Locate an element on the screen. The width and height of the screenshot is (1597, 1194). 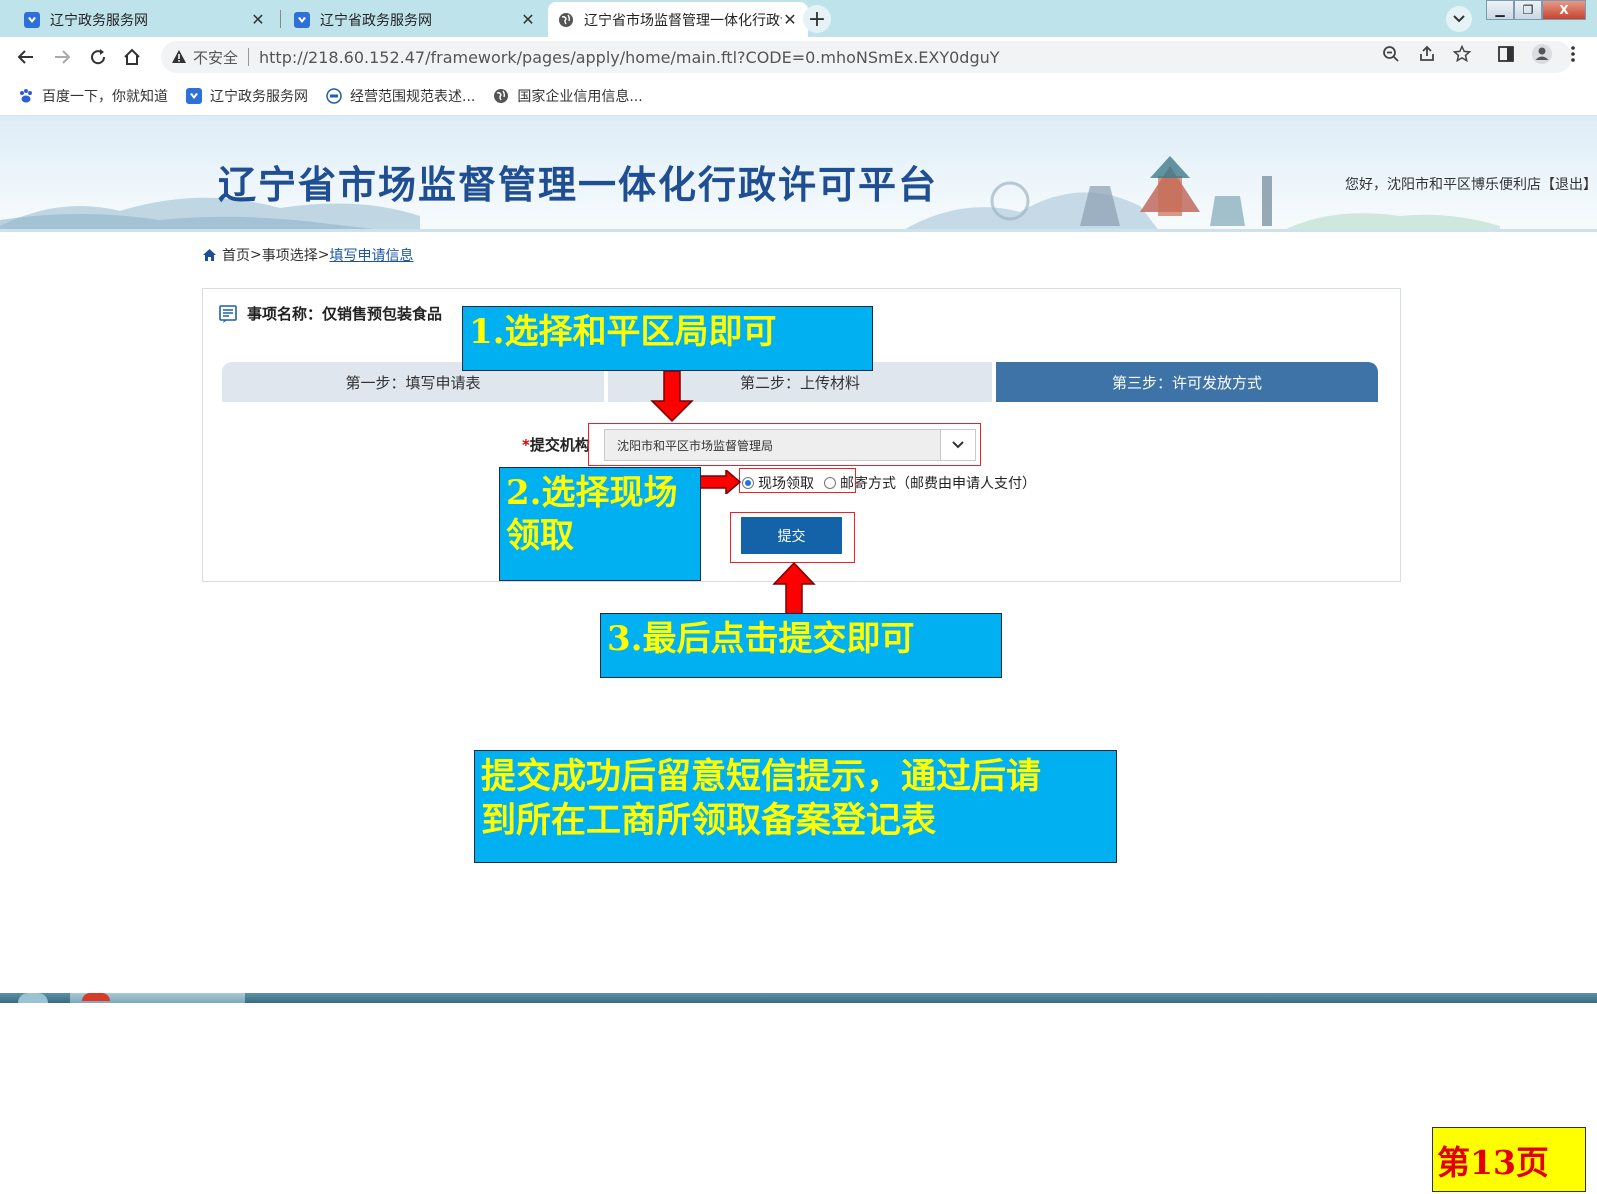
home-button is located at coordinates (132, 57).